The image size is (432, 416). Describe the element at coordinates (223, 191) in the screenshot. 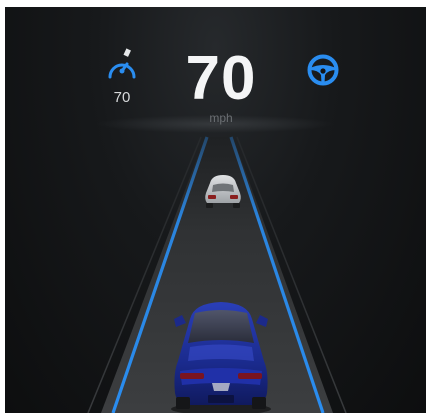

I see `lead-vehicle` at that location.